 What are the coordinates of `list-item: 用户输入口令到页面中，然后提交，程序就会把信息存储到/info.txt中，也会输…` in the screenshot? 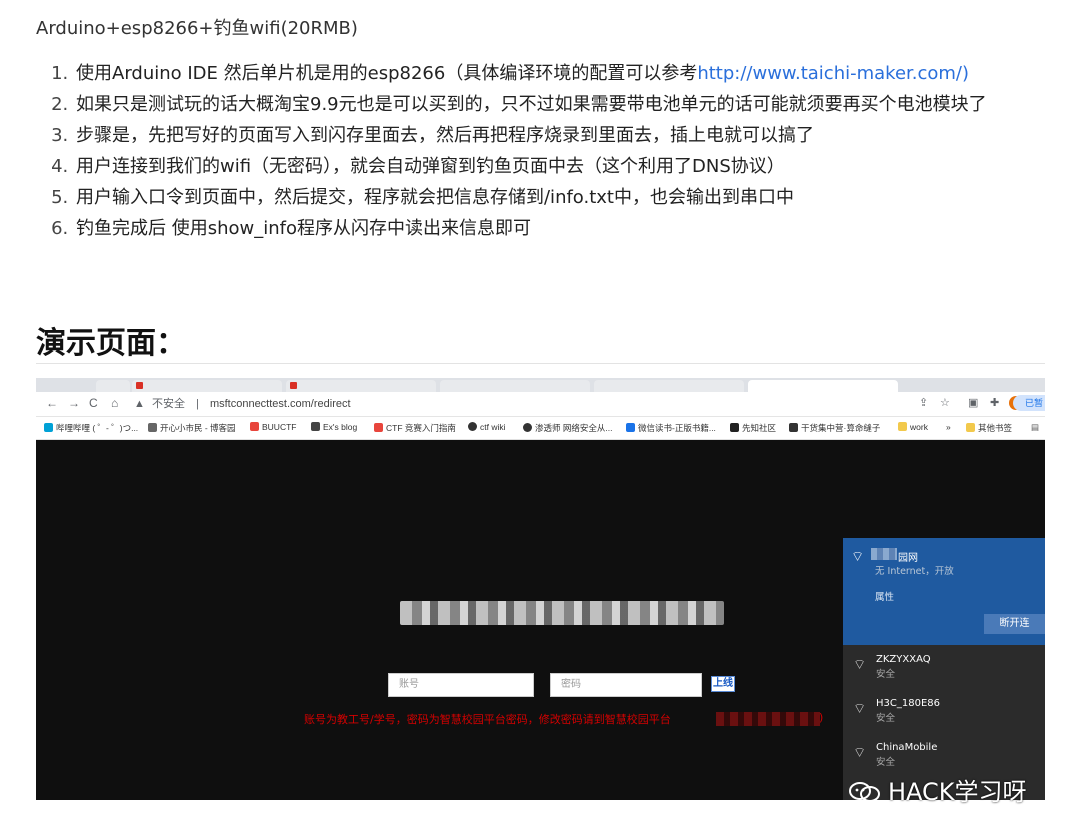 It's located at (577, 198).